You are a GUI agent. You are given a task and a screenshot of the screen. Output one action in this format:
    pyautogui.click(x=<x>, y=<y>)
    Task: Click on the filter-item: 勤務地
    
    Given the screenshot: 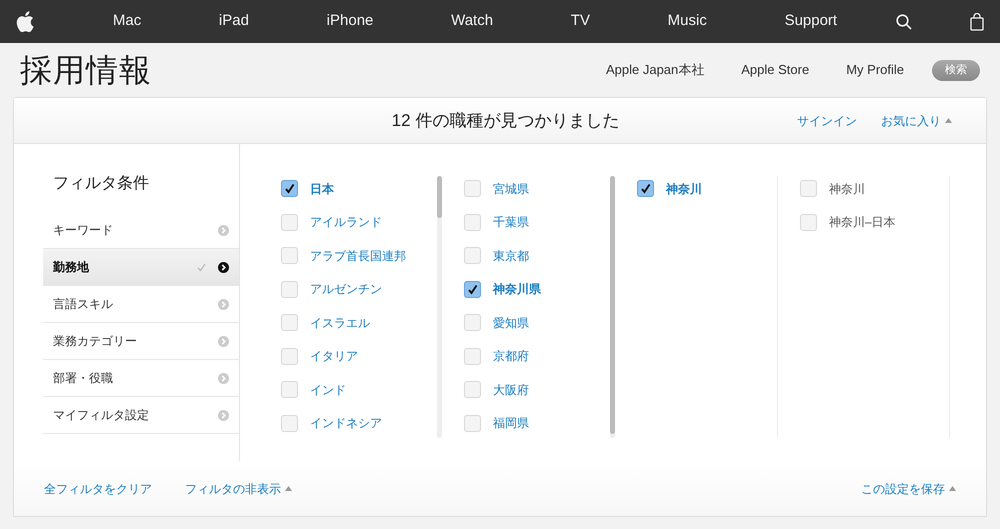 What is the action you would take?
    pyautogui.click(x=141, y=267)
    